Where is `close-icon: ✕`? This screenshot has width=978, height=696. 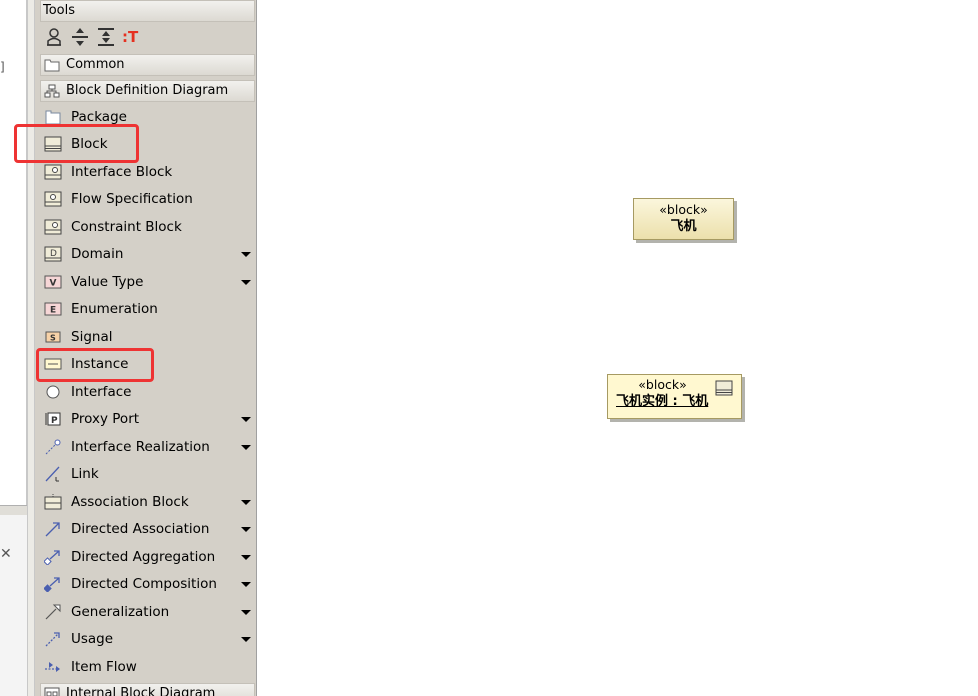
close-icon: ✕ is located at coordinates (6, 554).